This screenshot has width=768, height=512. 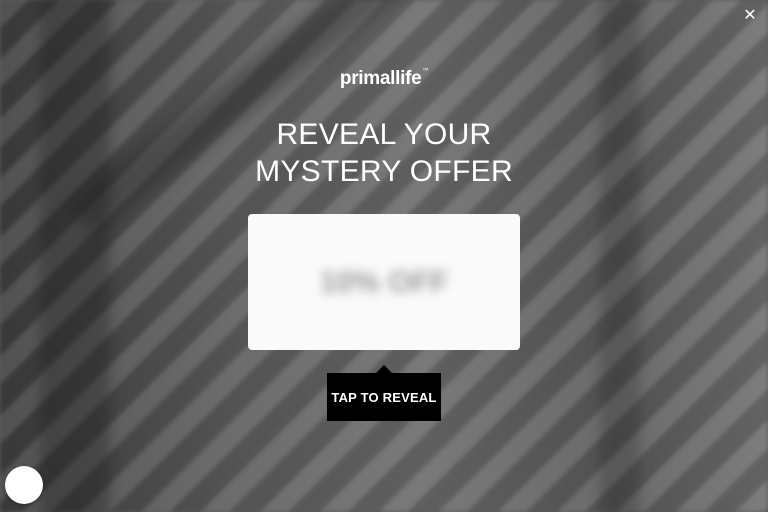 What do you see at coordinates (380, 78) in the screenshot?
I see `brand-name: primallife` at bounding box center [380, 78].